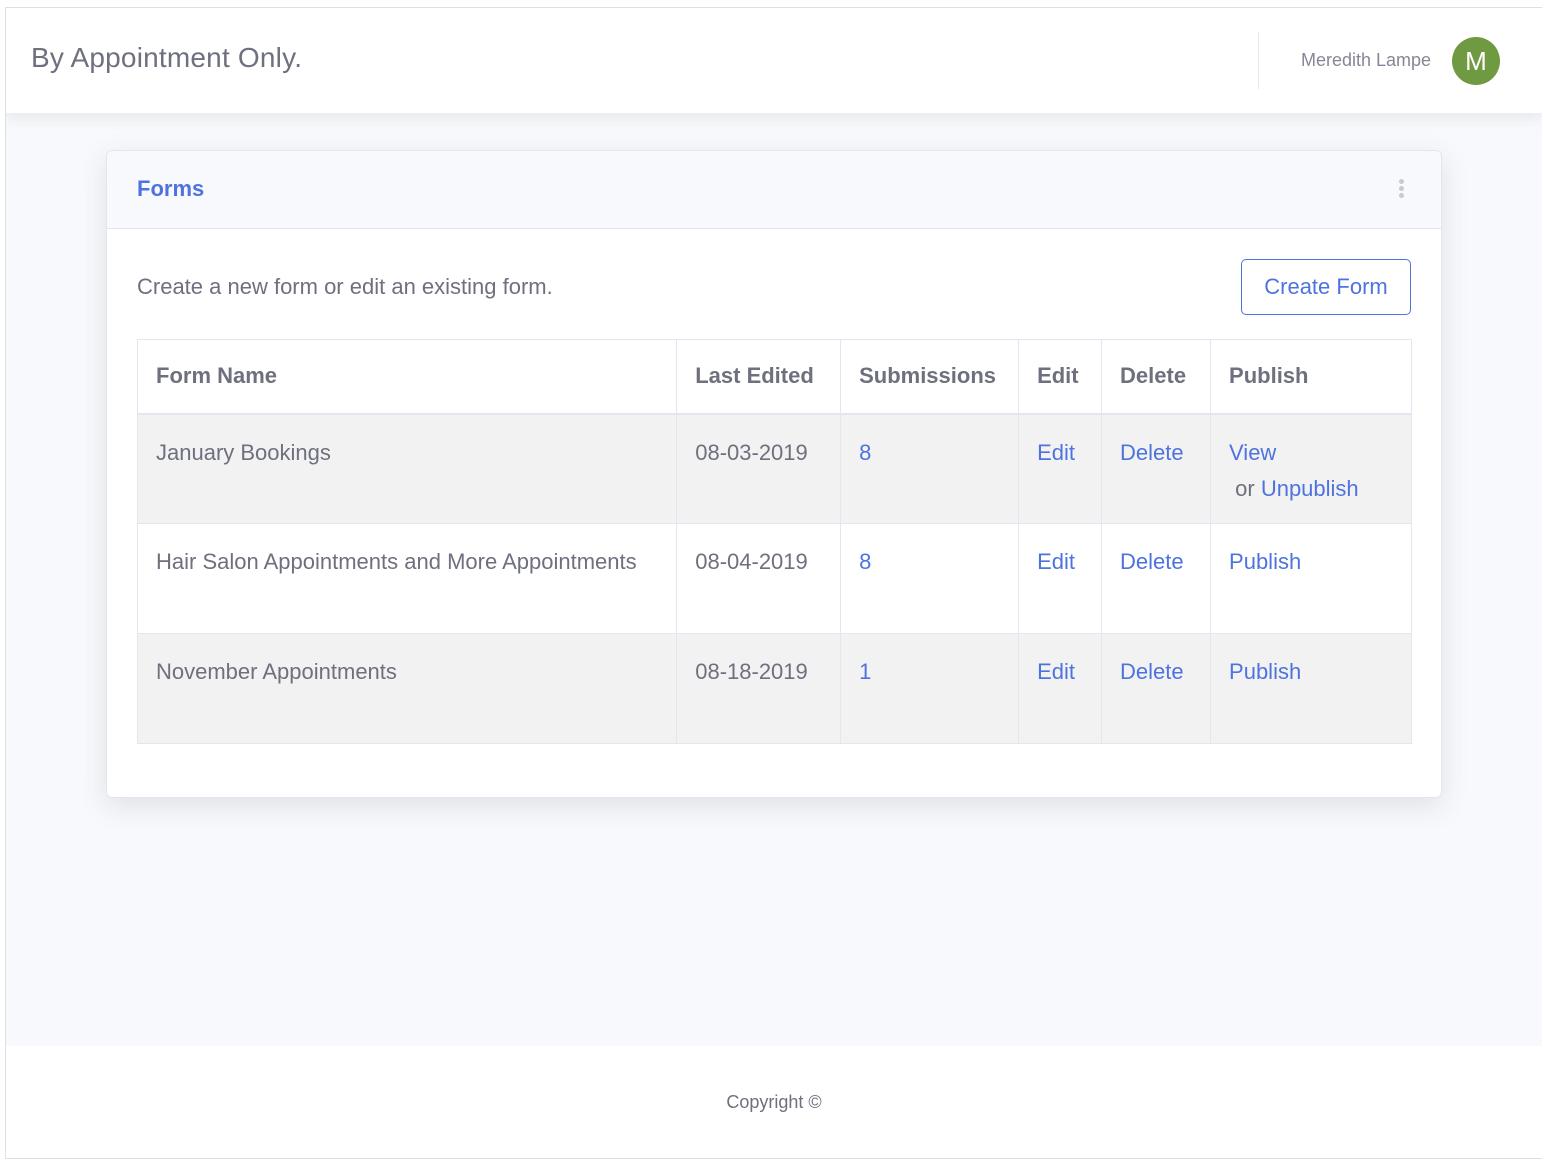  Describe the element at coordinates (1476, 61) in the screenshot. I see `avatar: M` at that location.